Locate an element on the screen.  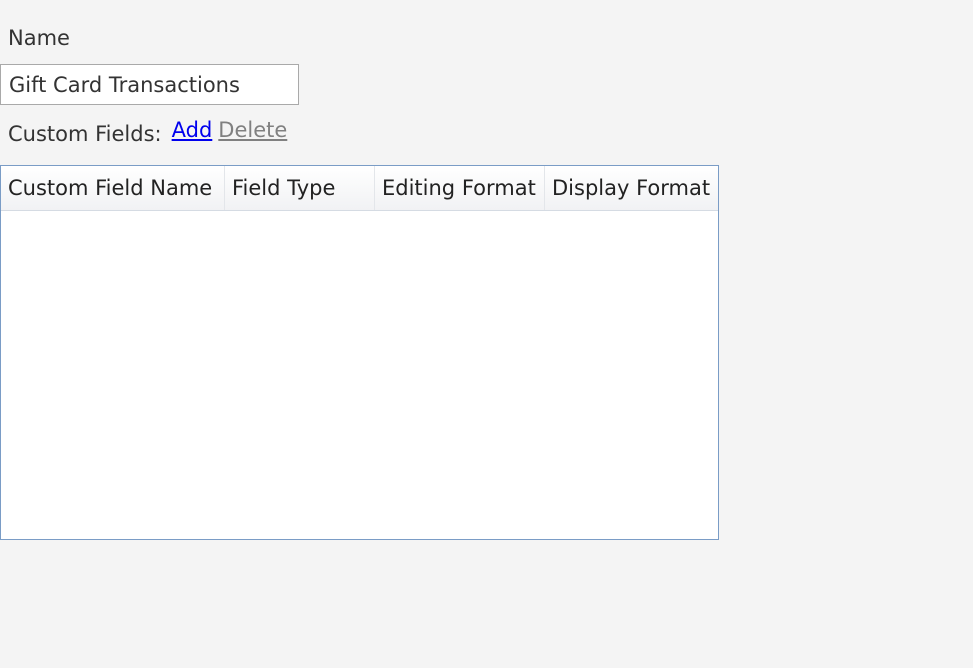
column-header-custom-field-name: Custom Field Name is located at coordinates (113, 188).